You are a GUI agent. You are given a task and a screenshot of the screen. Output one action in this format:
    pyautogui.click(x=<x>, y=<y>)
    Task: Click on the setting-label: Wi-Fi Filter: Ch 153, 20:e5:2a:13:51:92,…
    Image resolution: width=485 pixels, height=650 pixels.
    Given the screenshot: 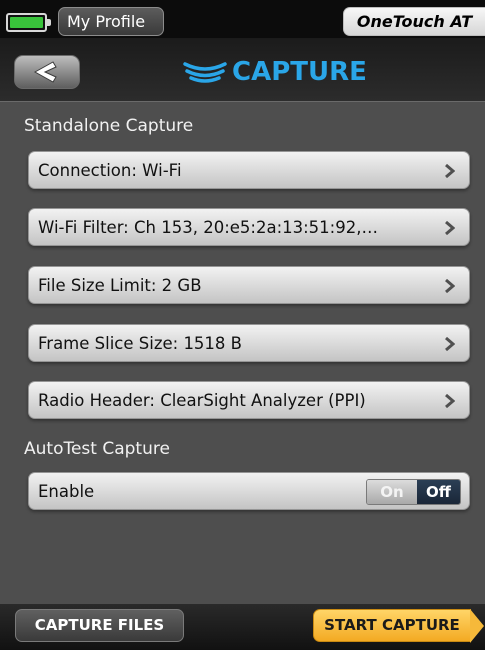 What is the action you would take?
    pyautogui.click(x=208, y=227)
    